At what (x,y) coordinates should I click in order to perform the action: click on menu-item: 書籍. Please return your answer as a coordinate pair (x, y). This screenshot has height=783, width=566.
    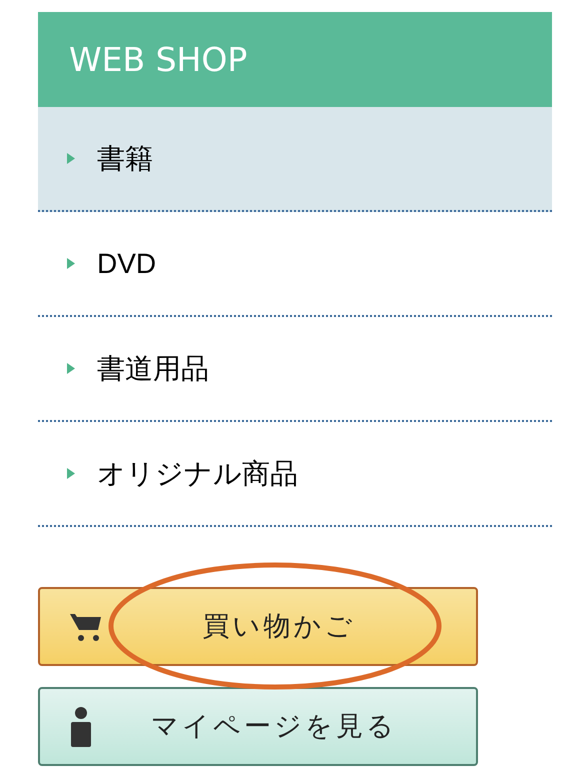
    Looking at the image, I should click on (295, 159).